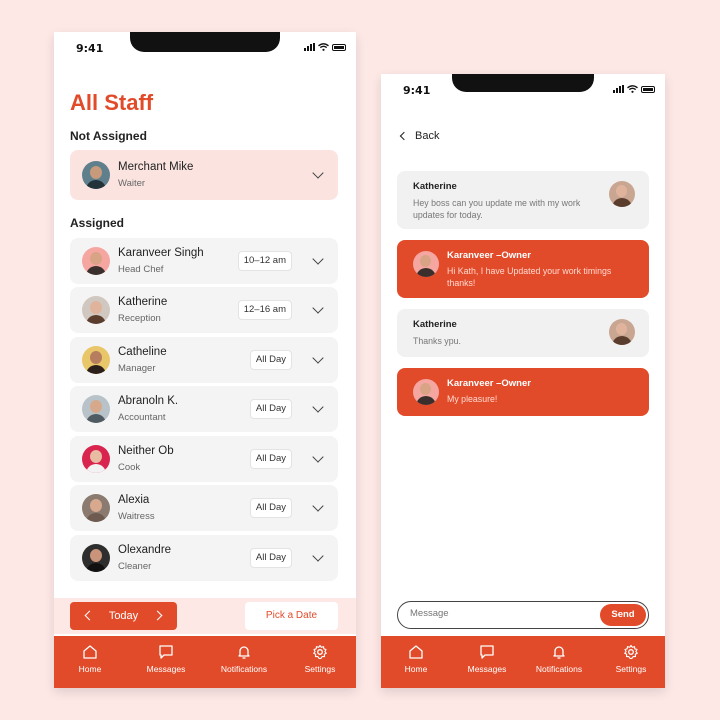 Image resolution: width=720 pixels, height=720 pixels. I want to click on message-text: Thanks ypu., so click(437, 341).